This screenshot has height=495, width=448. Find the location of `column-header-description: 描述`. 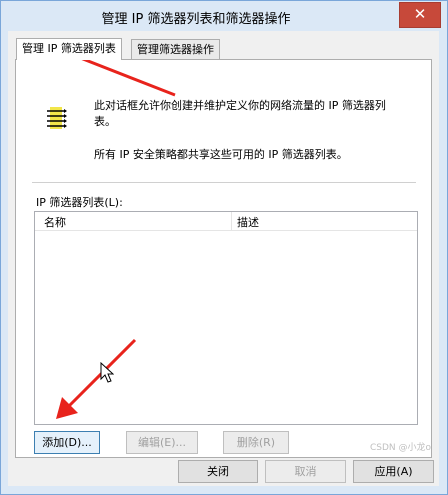

column-header-description: 描述 is located at coordinates (248, 222).